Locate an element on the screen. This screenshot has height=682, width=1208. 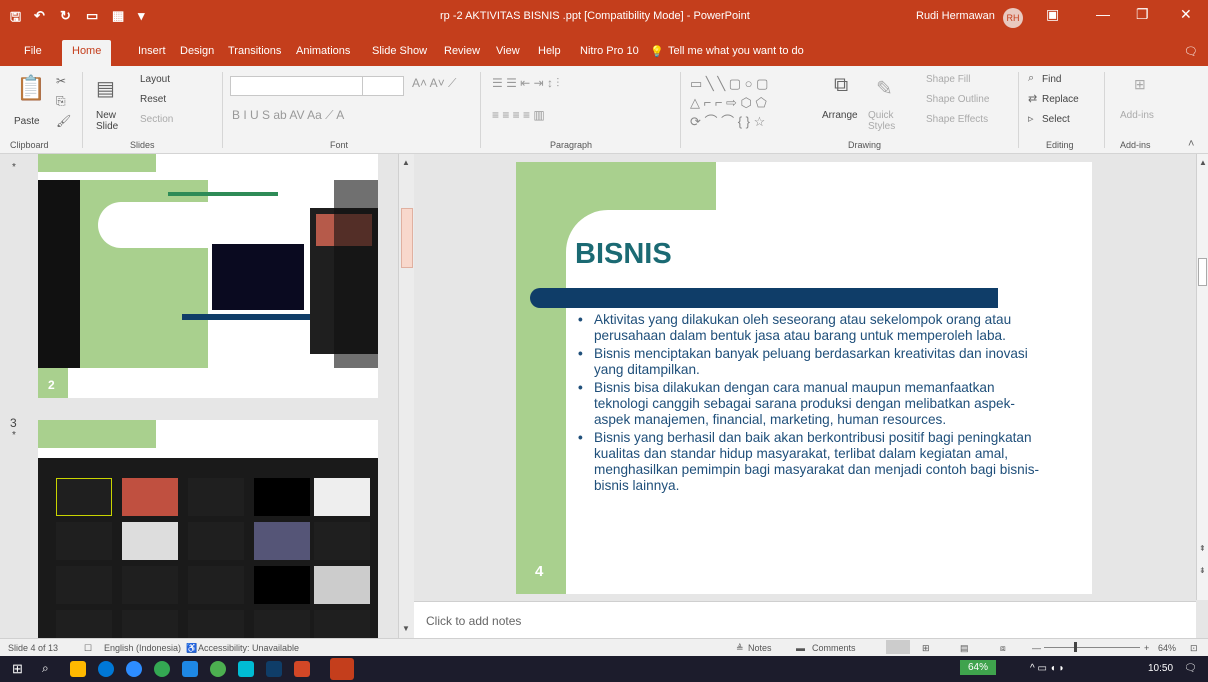
redo-icon: ↻ is located at coordinates (65, 16).